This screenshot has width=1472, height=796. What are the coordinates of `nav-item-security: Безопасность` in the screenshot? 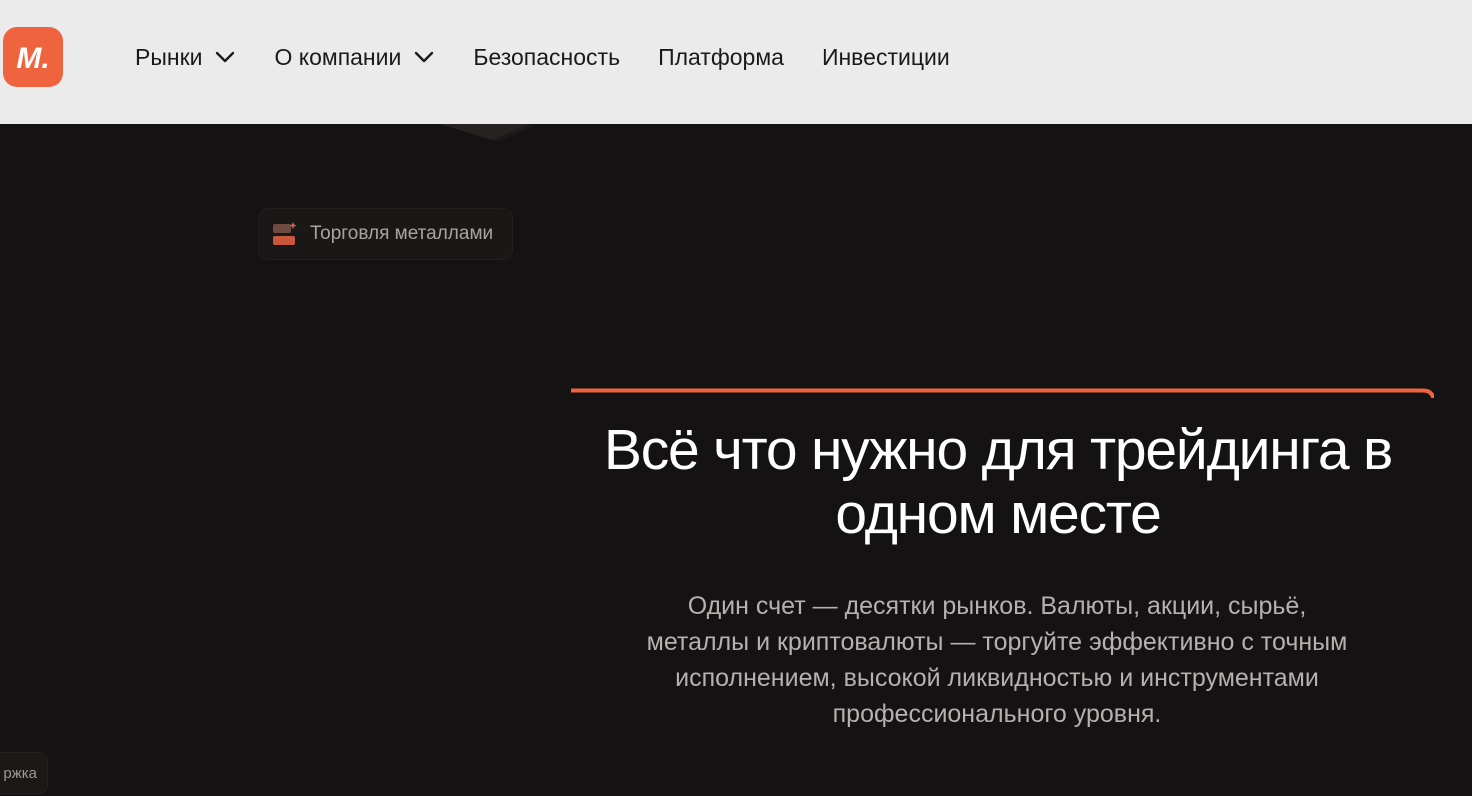 It's located at (546, 57).